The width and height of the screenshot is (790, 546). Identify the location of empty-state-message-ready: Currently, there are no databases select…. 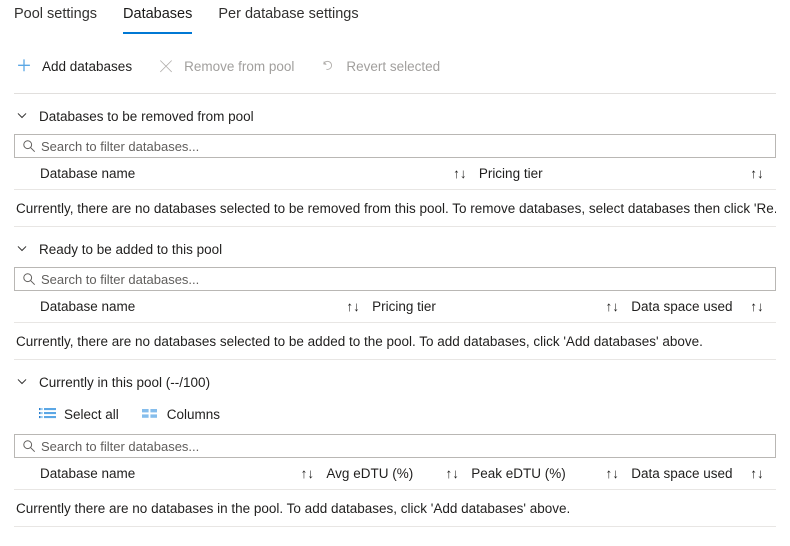
(395, 341).